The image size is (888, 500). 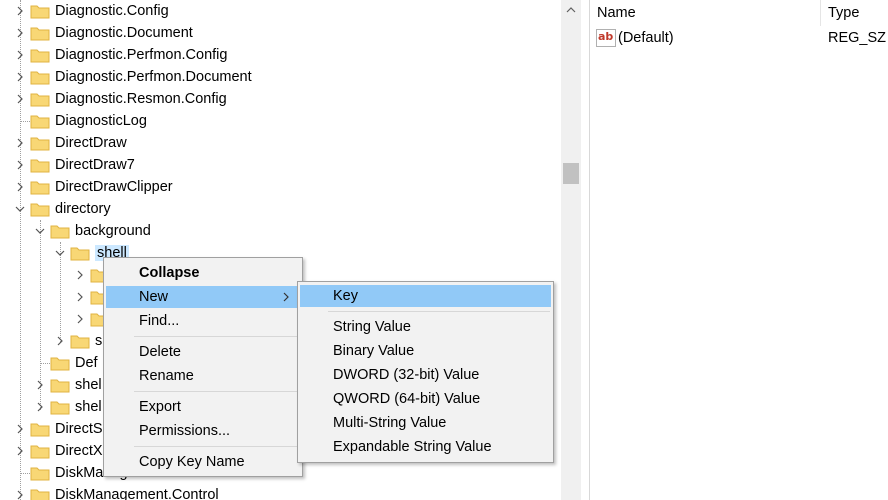 I want to click on tree-item-shell-a: shel, so click(x=68, y=385).